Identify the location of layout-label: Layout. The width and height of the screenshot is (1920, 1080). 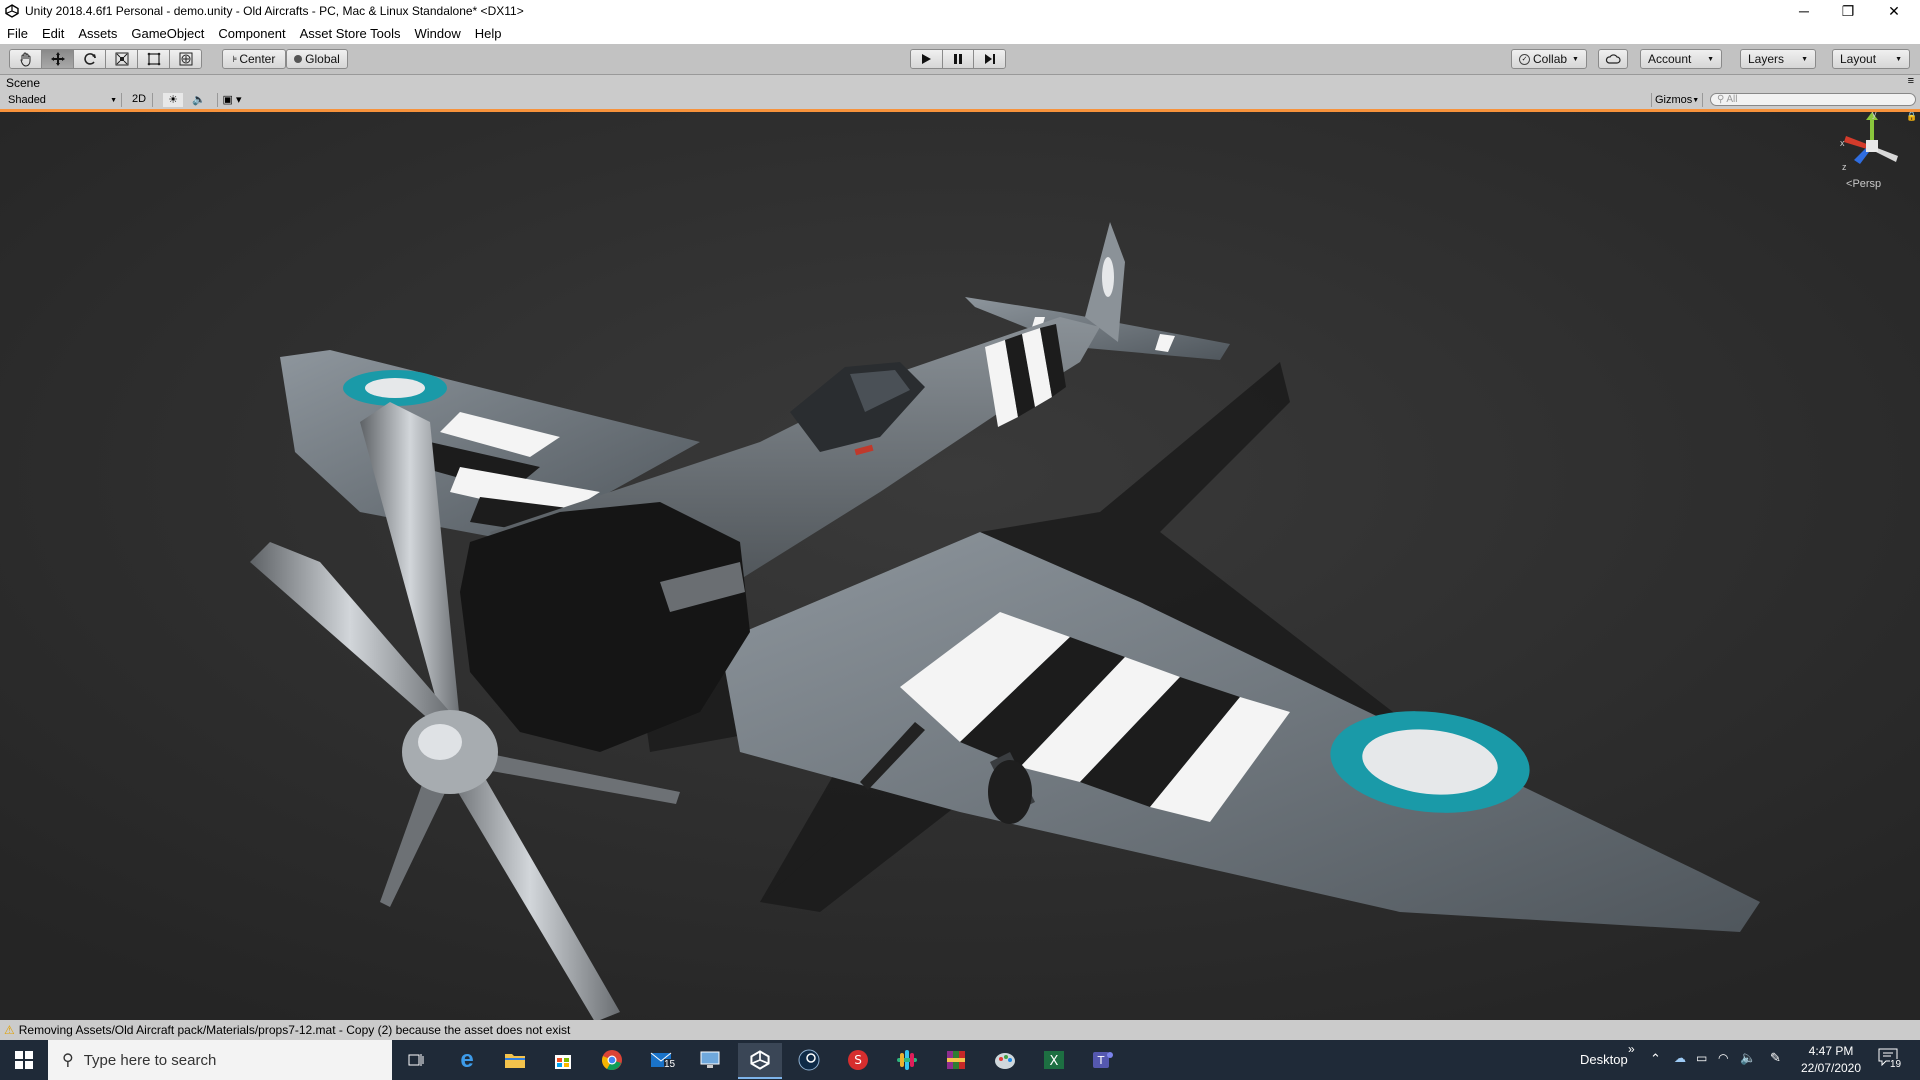
(1858, 59).